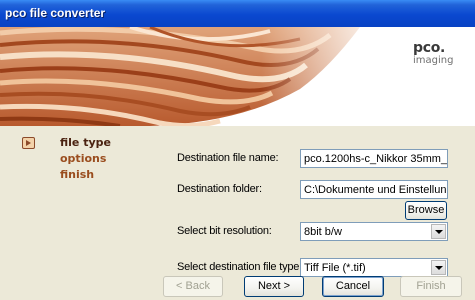  Describe the element at coordinates (228, 158) in the screenshot. I see `destination-file-name-label: Destination file name:` at that location.